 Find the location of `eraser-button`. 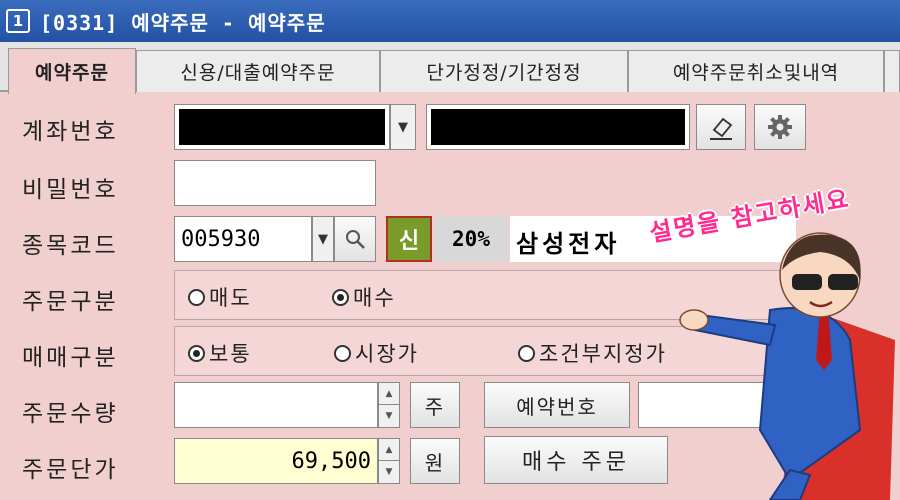

eraser-button is located at coordinates (721, 127).